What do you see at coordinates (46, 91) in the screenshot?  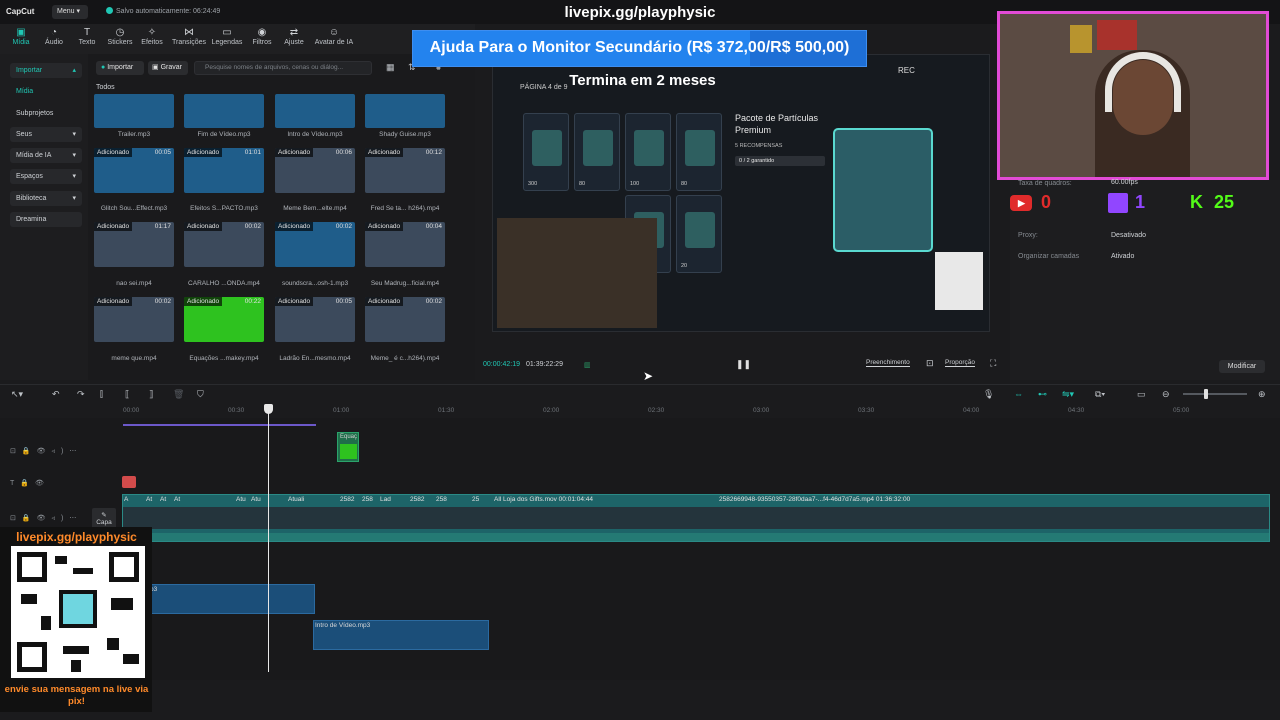 I see `sidebar-item-media: Mídia` at bounding box center [46, 91].